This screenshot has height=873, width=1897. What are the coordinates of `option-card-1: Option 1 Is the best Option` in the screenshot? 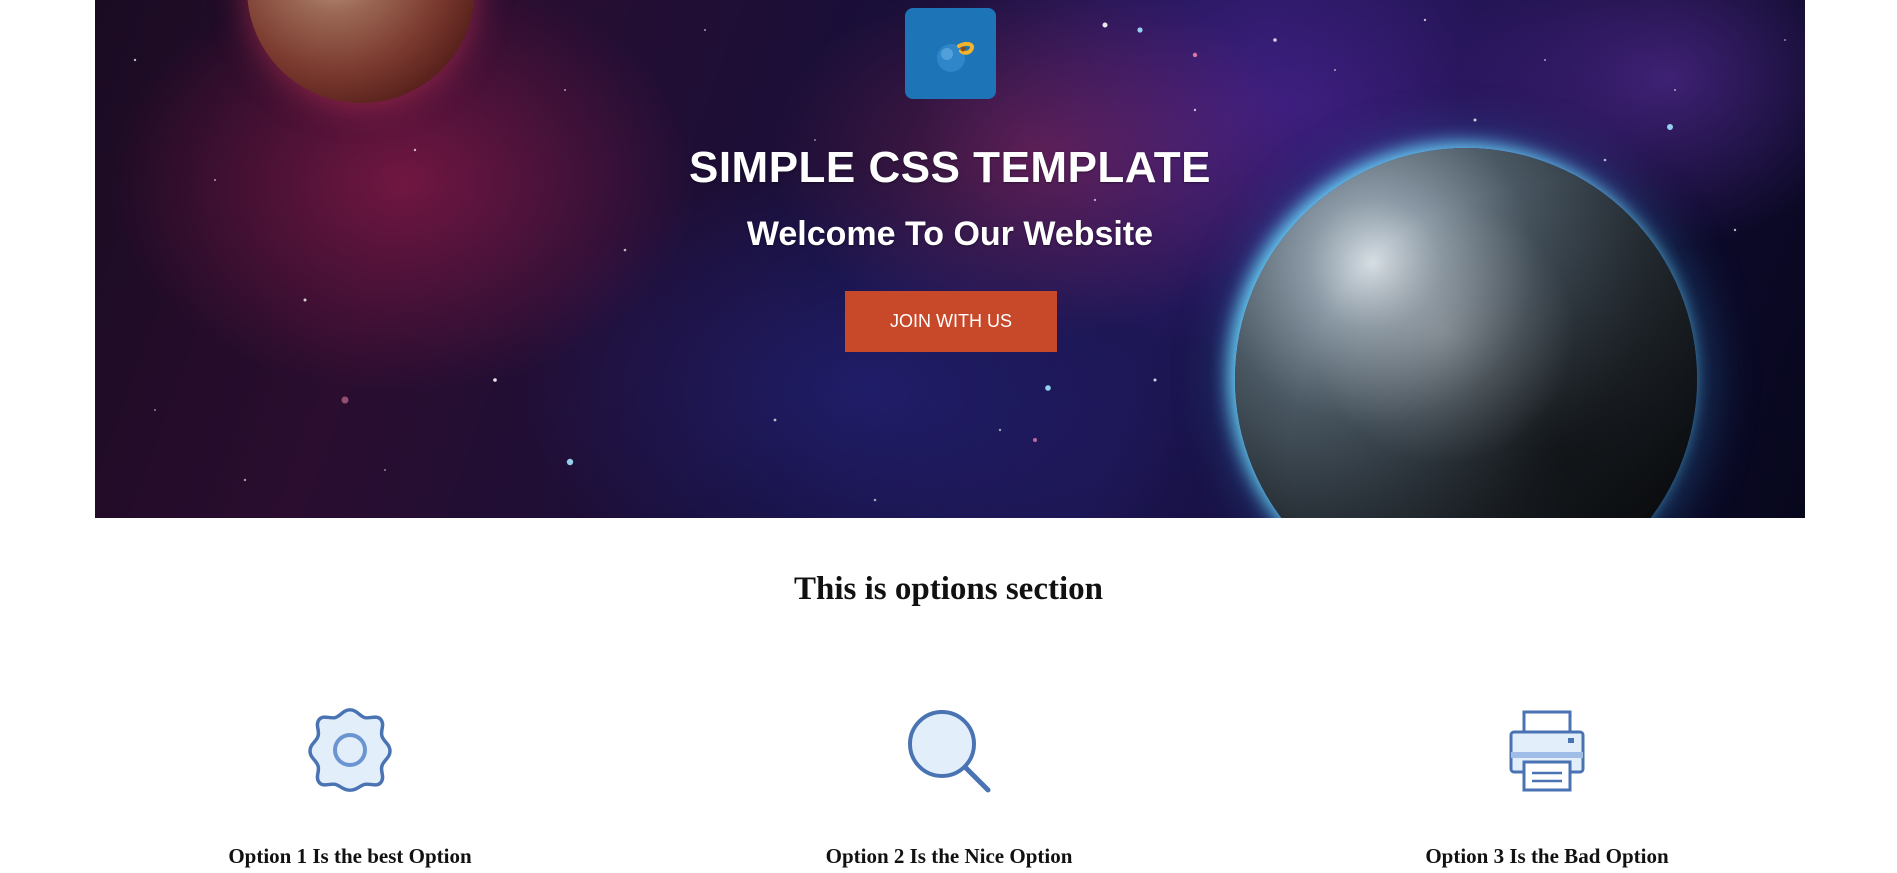 It's located at (350, 787).